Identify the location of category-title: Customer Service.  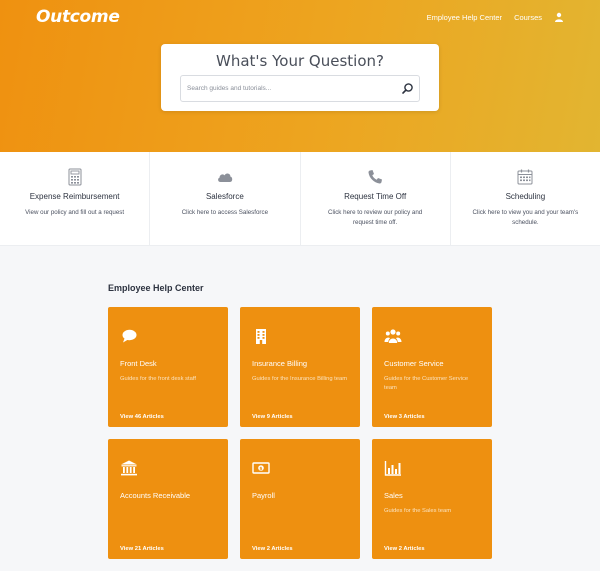
(414, 363).